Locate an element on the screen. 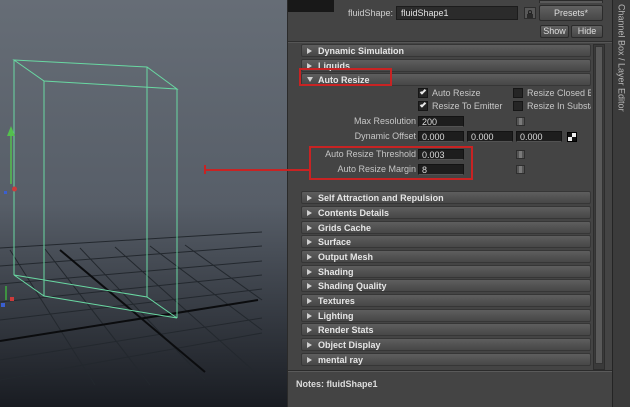 This screenshot has height=407, width=630. max-resolution-label: Max Resolution is located at coordinates (384, 121).